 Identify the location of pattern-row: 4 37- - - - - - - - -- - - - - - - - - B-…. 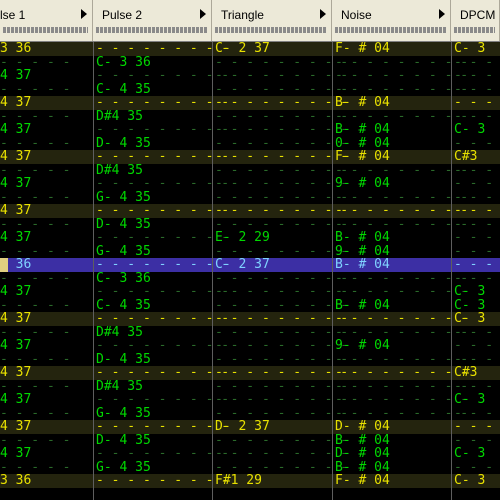
(250, 130).